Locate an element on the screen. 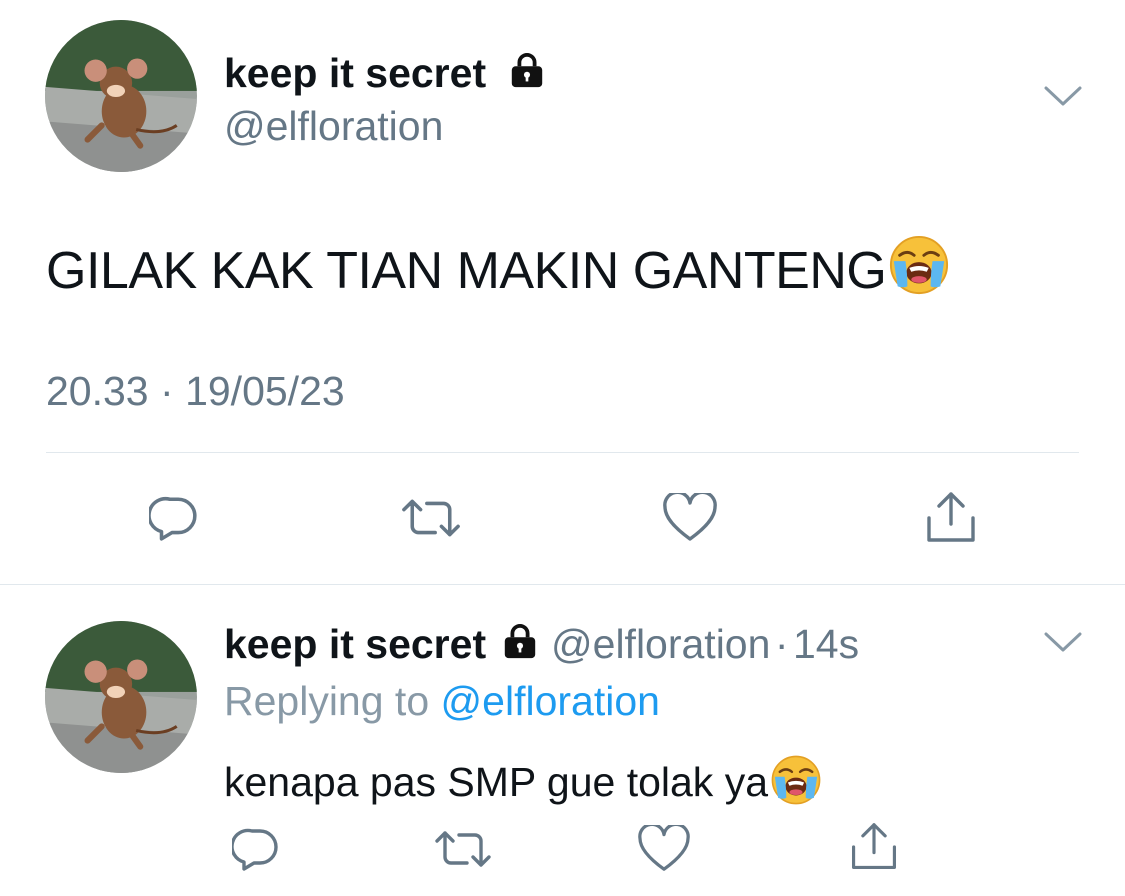  retweet-button is located at coordinates (431, 518).